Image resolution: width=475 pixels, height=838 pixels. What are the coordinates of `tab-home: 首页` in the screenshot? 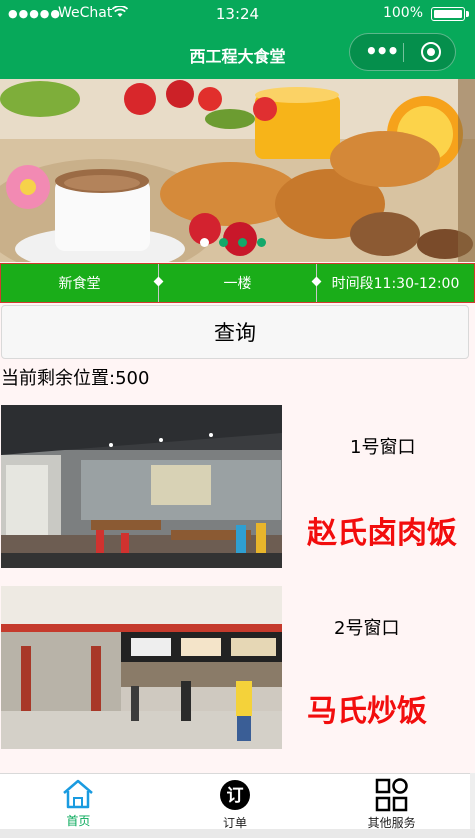 It's located at (78, 801).